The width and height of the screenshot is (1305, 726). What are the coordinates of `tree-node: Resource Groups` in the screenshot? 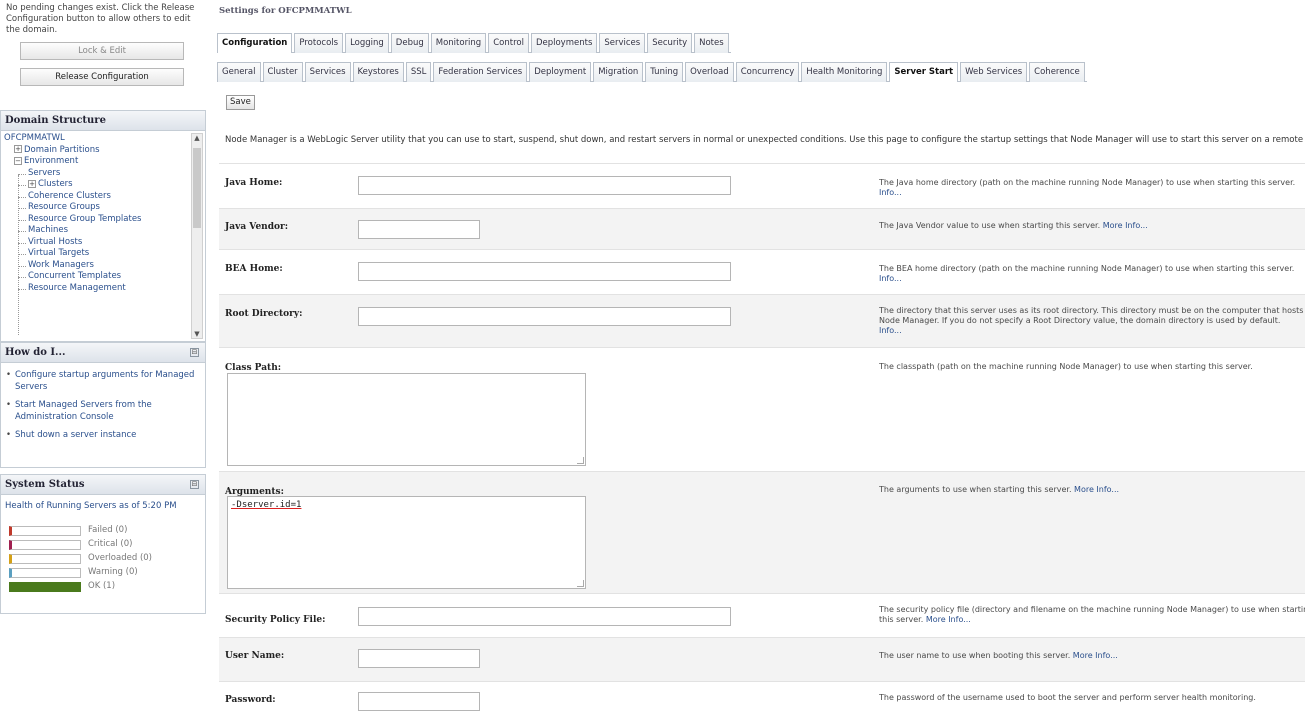 It's located at (104, 208).